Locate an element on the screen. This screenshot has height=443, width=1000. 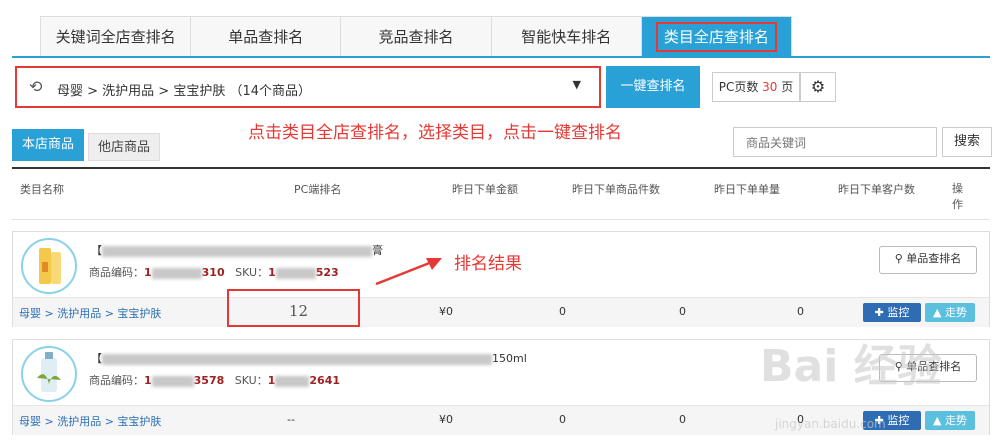
tab-category-store-rank: 类目全店查排名 is located at coordinates (716, 37).